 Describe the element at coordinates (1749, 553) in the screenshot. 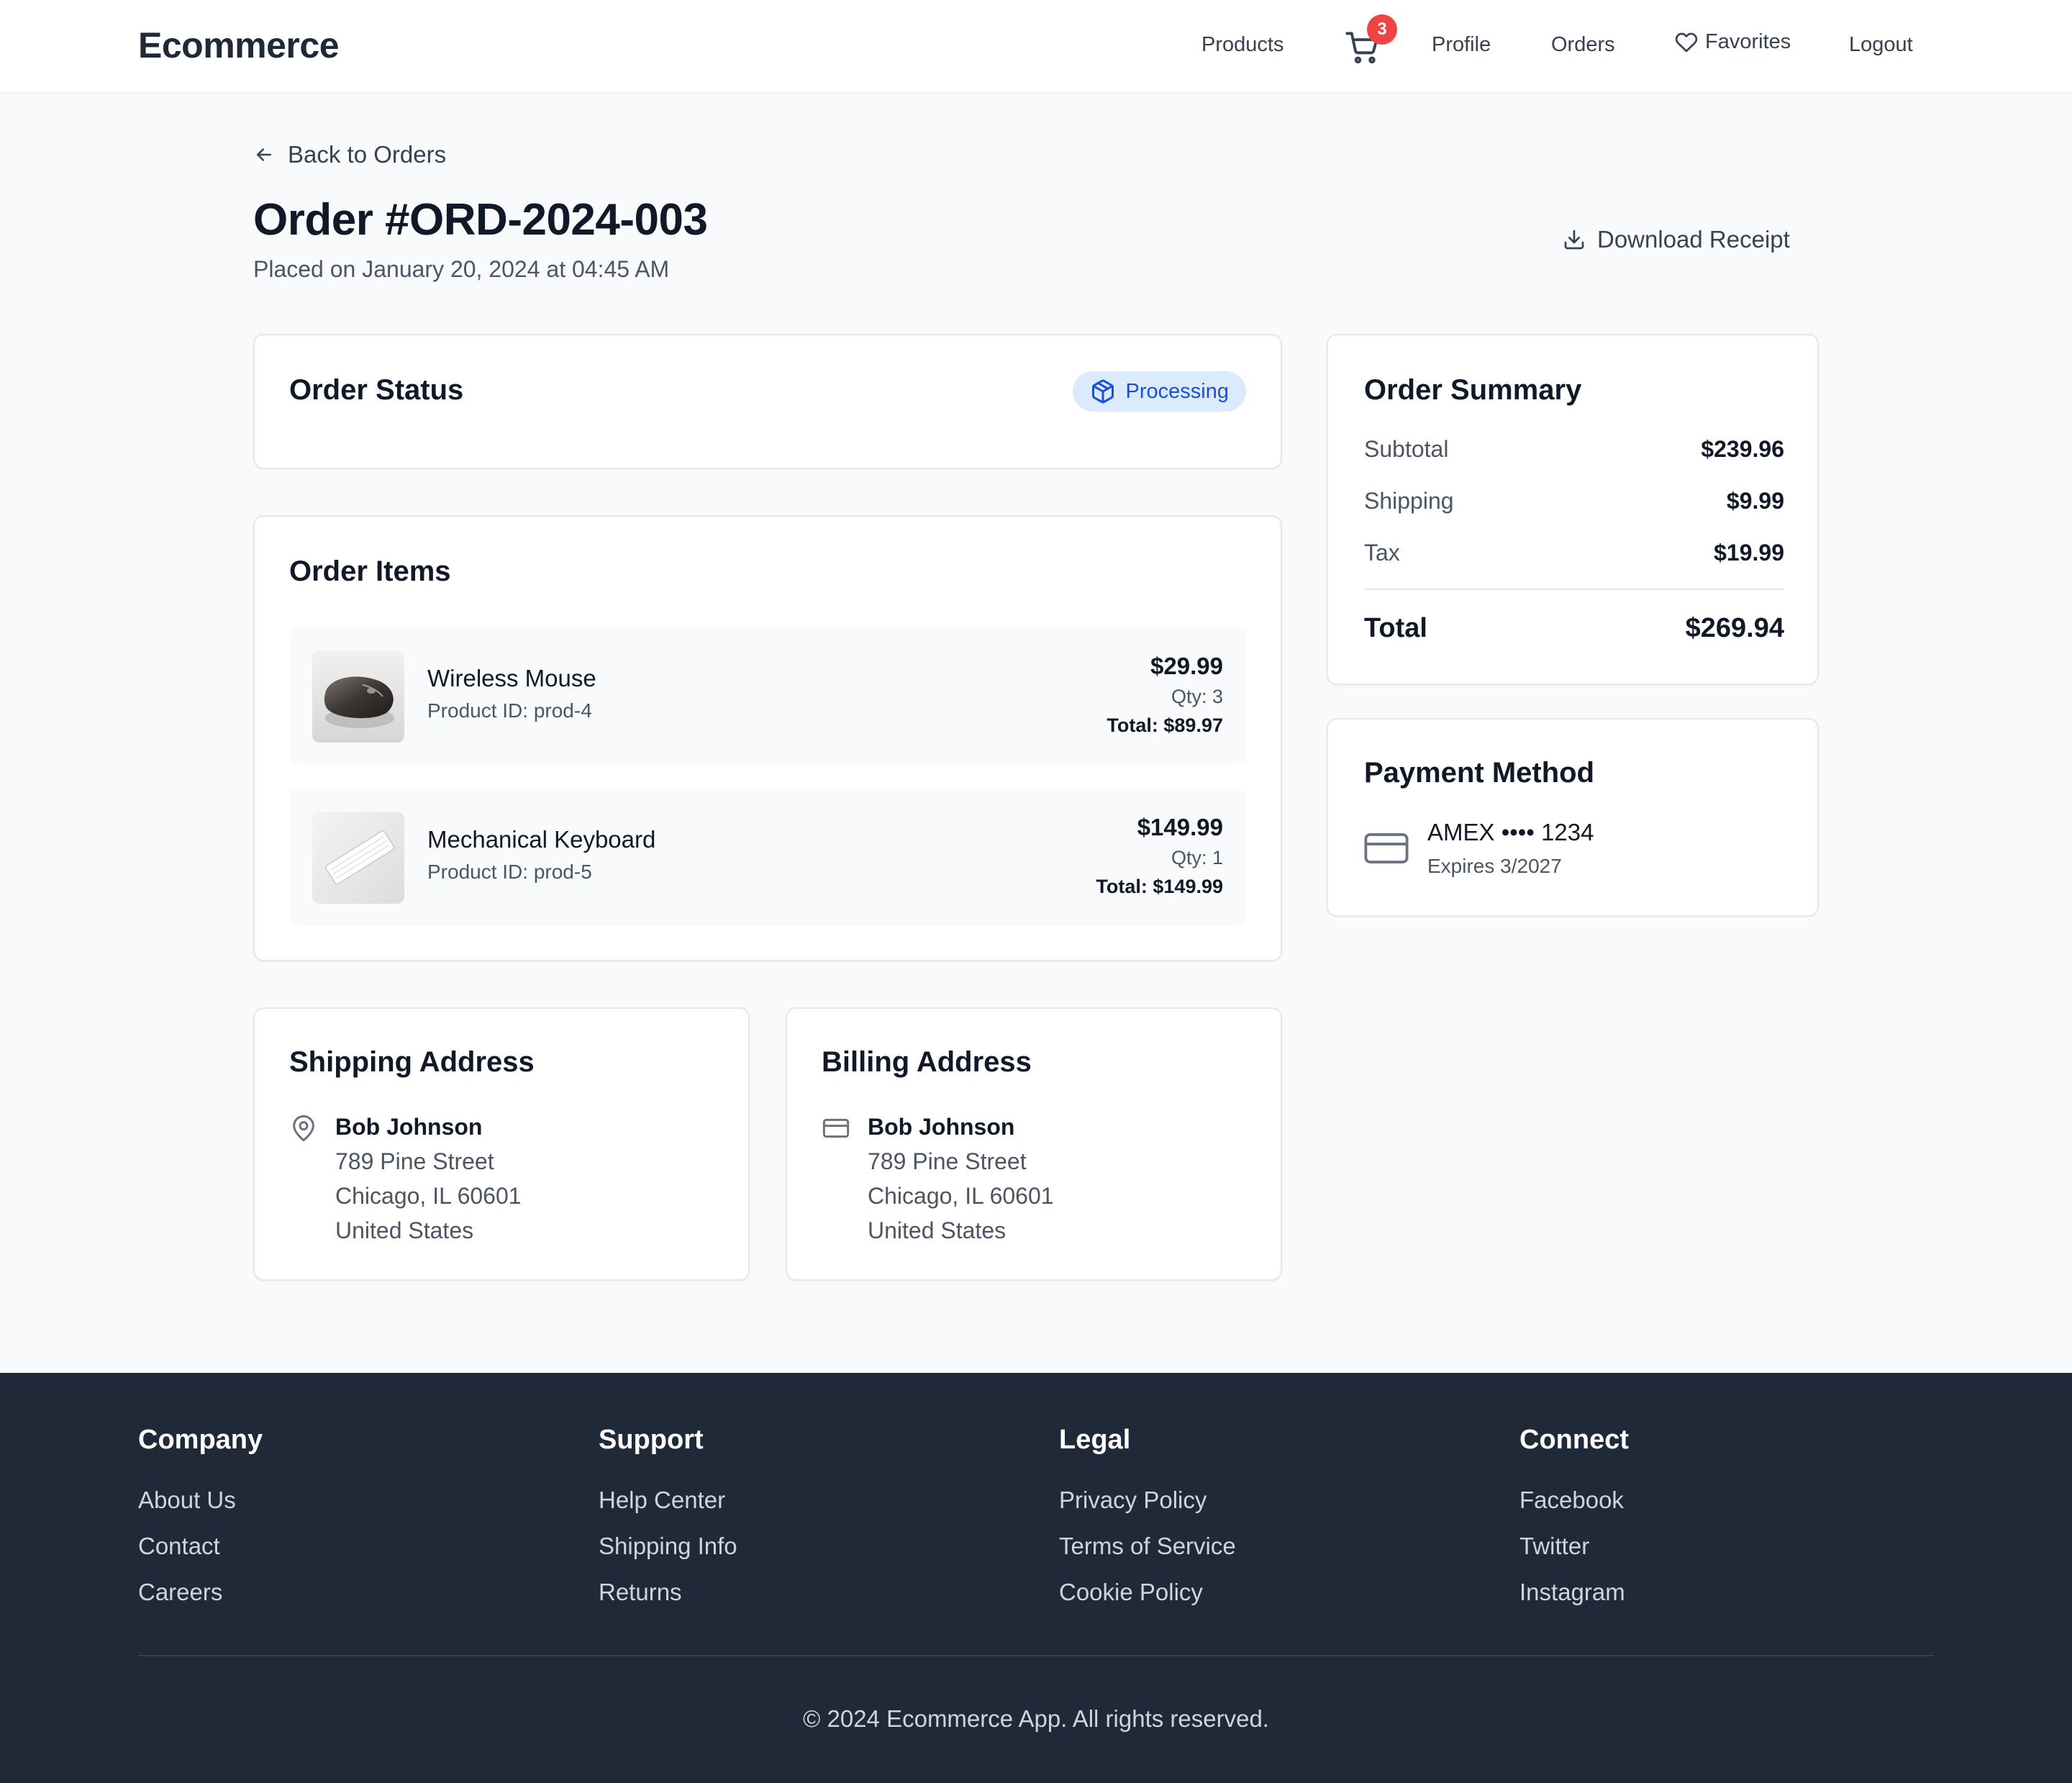

I see `tax-value: $19.99` at that location.